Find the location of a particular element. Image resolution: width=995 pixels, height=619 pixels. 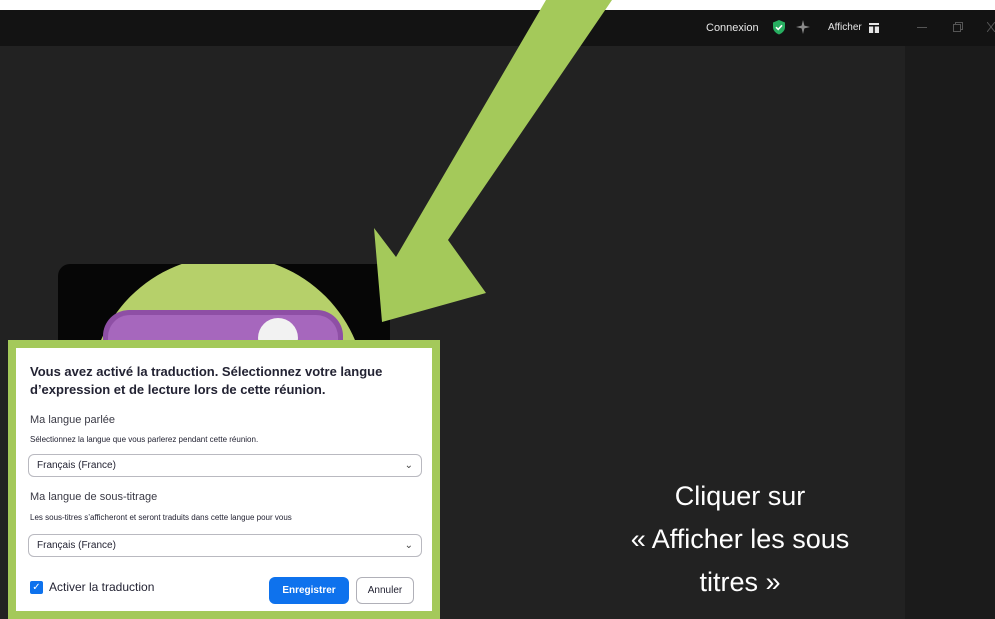

subtitle-language-value: Français (France) is located at coordinates (76, 545).